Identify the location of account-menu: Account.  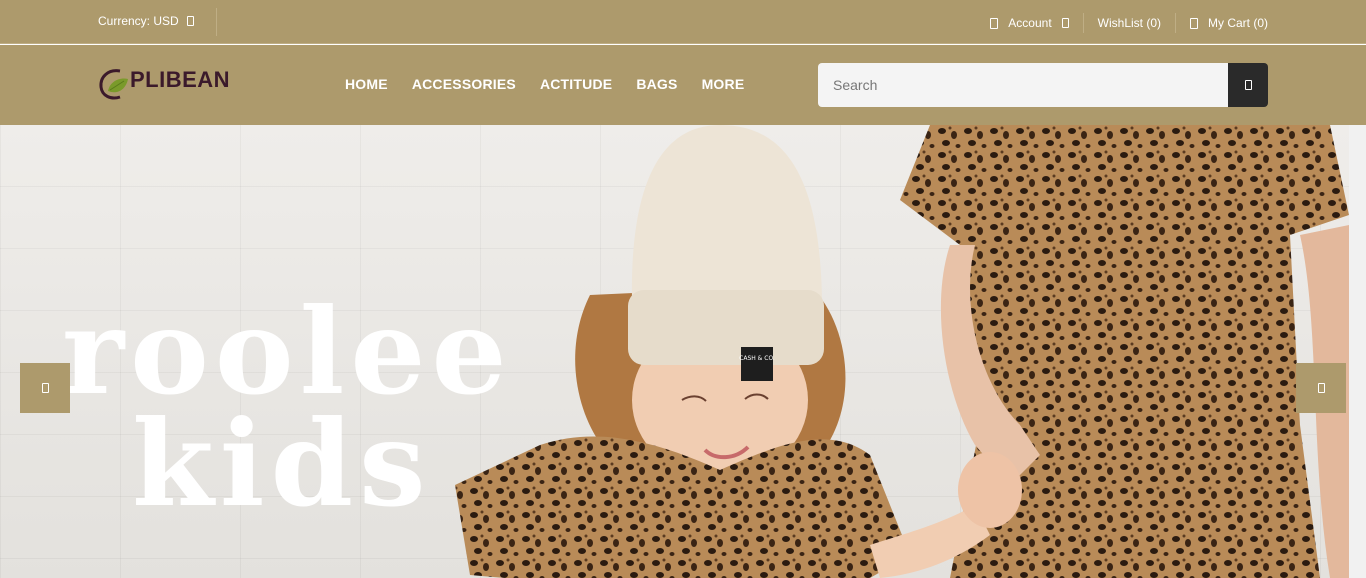
(1029, 23).